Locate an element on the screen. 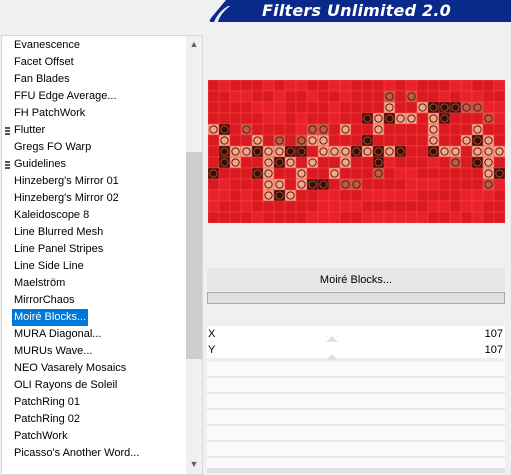 The image size is (511, 475). list-item-label: FH PatchWork is located at coordinates (50, 113).